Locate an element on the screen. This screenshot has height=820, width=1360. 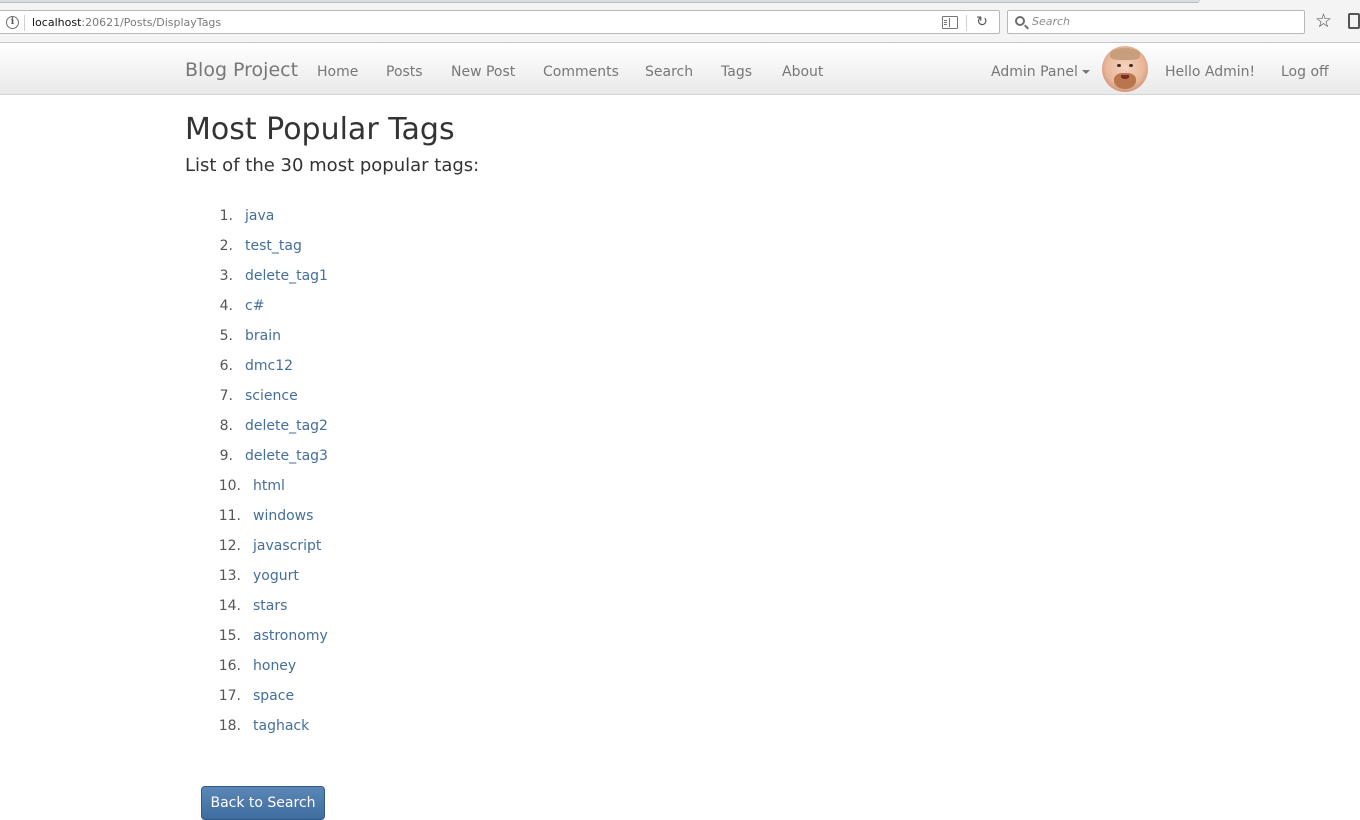
nav-about: About is located at coordinates (802, 72).